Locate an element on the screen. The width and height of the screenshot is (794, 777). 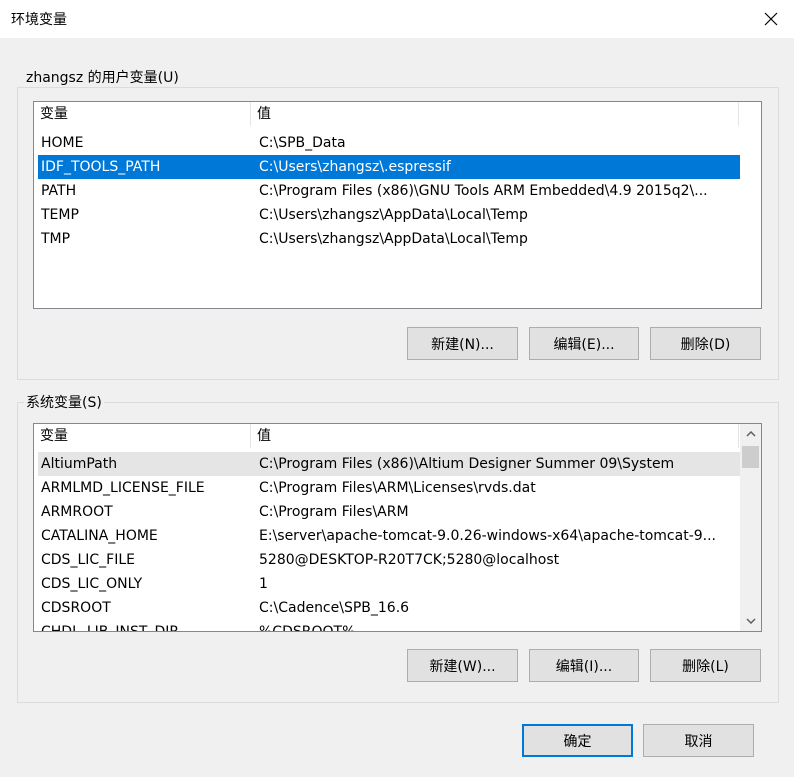
user-var-row-temp: TEMP C:\Users\zhangsz\AppData\Local\Temp is located at coordinates (389, 215).